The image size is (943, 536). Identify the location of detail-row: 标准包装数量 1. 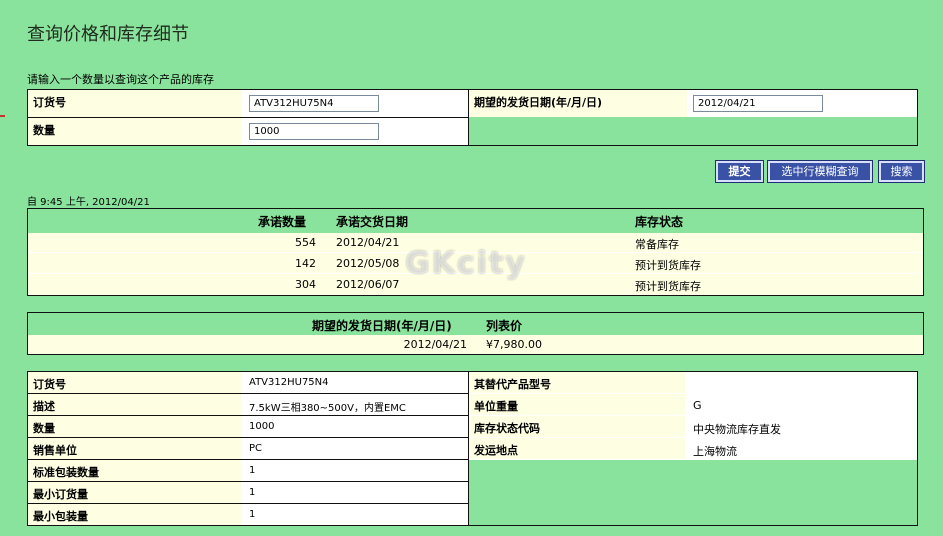
(248, 471).